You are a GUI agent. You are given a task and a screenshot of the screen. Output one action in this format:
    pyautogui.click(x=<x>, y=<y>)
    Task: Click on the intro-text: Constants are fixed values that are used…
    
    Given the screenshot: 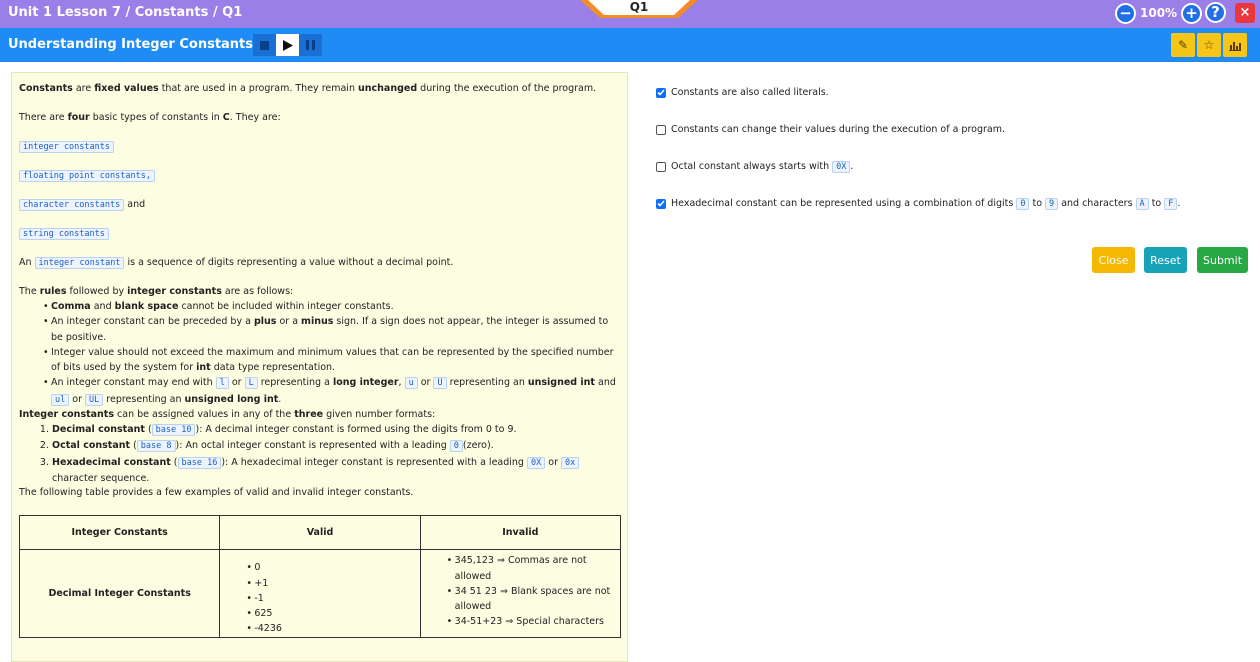 What is the action you would take?
    pyautogui.click(x=308, y=88)
    